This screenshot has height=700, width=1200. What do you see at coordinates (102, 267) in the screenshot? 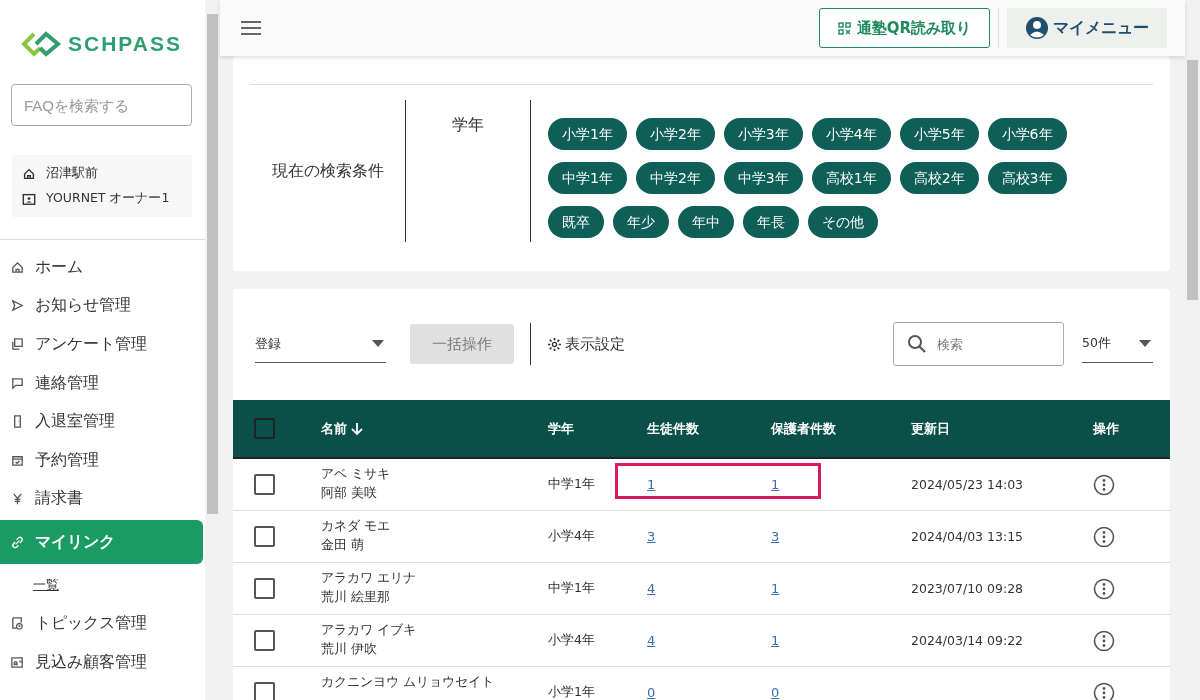
I see `sidebar-item: ホーム` at bounding box center [102, 267].